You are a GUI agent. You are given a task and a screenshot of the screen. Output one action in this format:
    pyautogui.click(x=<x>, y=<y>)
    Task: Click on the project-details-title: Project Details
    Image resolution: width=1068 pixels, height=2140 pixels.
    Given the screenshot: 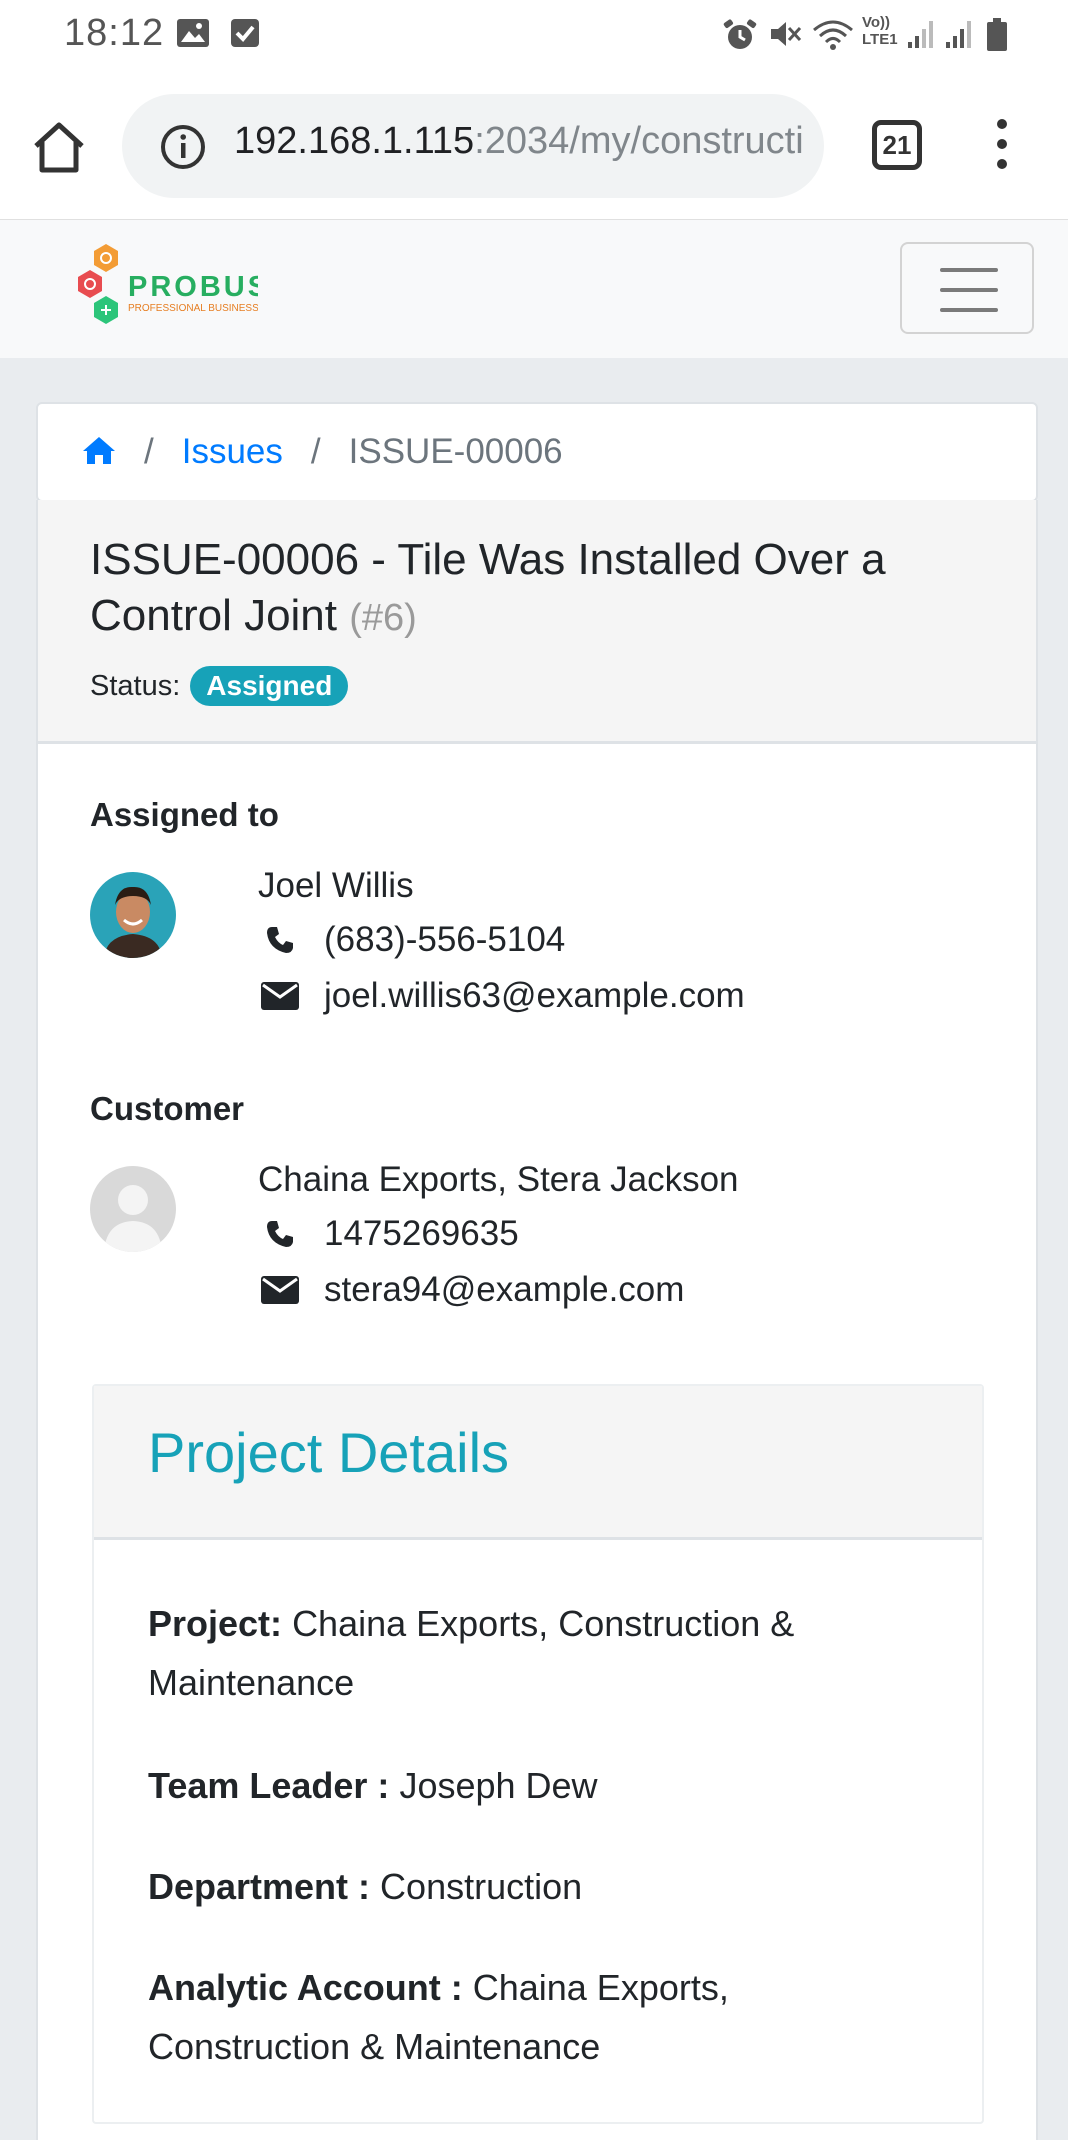 What is the action you would take?
    pyautogui.click(x=329, y=1452)
    